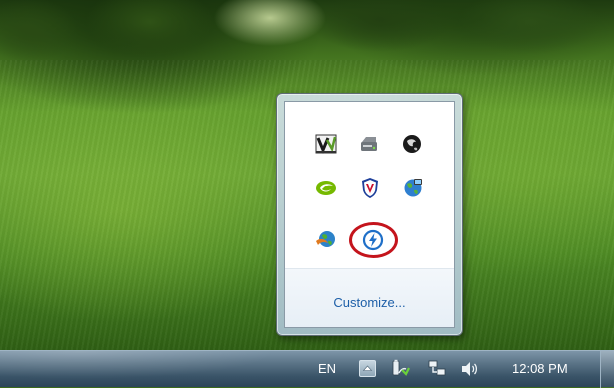 The image size is (614, 388). What do you see at coordinates (326, 188) in the screenshot?
I see `nvidia-icon` at bounding box center [326, 188].